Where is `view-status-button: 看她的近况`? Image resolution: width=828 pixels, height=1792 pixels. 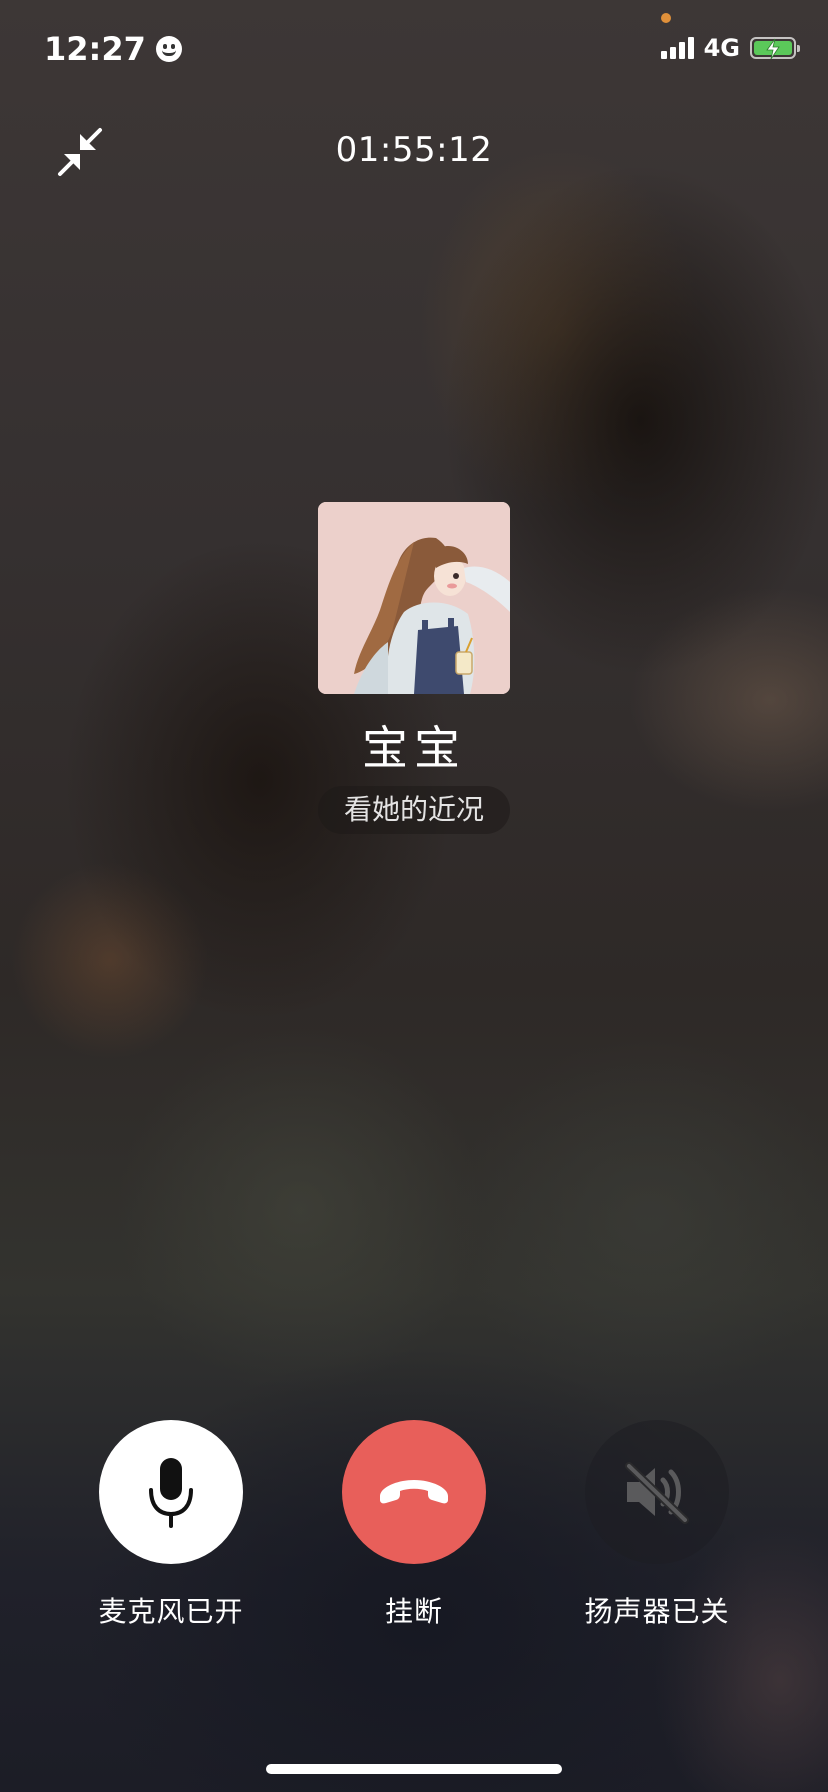
view-status-button: 看她的近况 is located at coordinates (414, 810).